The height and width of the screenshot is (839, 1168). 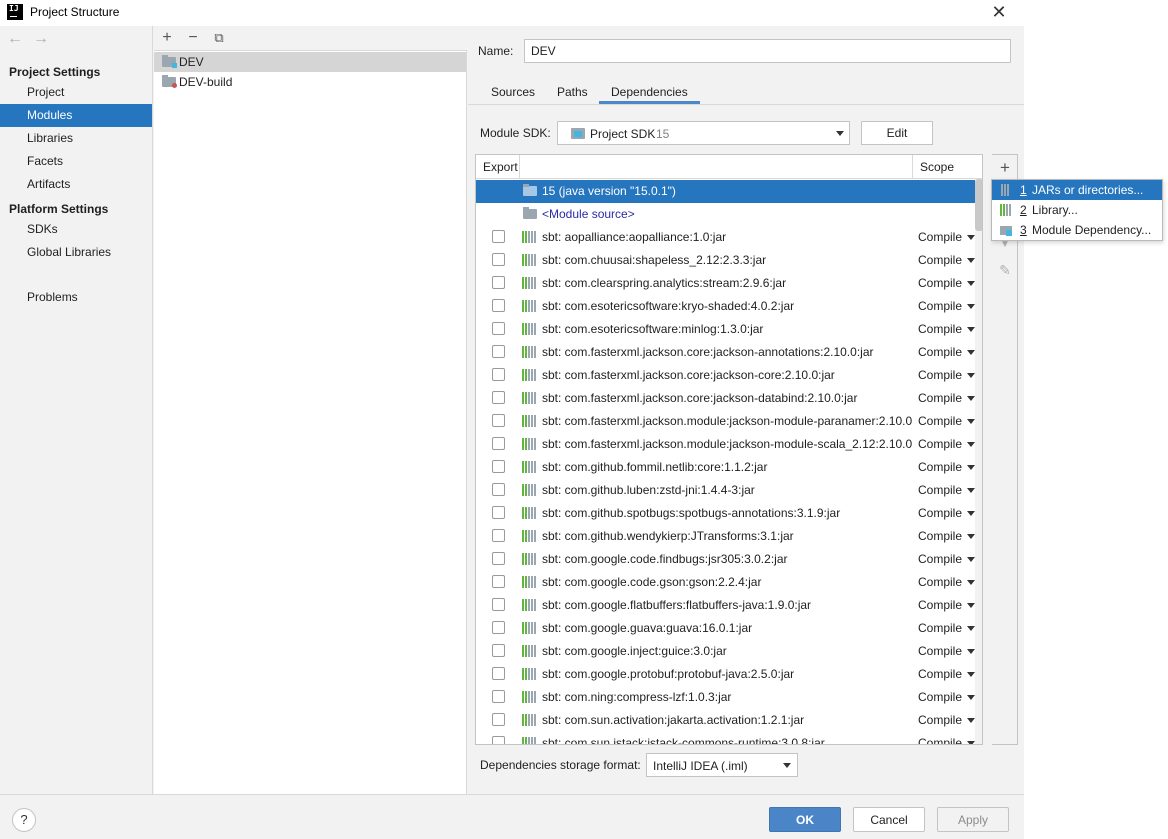 I want to click on module-item-dev: DEV, so click(x=310, y=62).